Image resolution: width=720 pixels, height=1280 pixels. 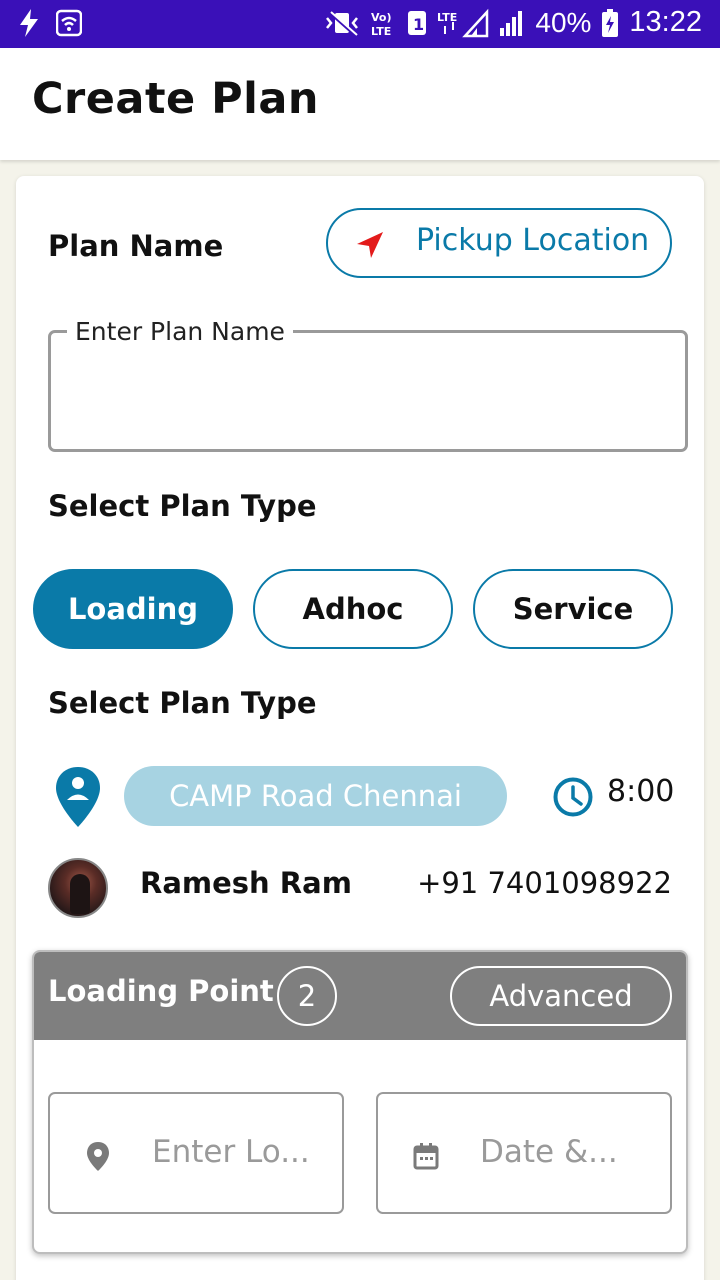 What do you see at coordinates (246, 883) in the screenshot?
I see `contact-name: Ramesh Ram` at bounding box center [246, 883].